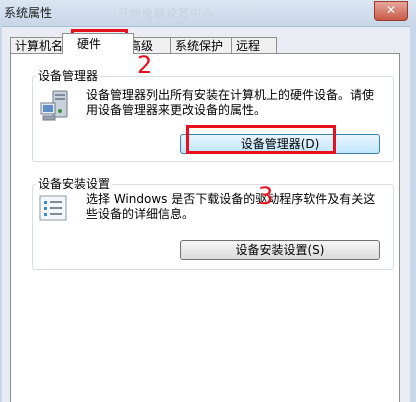 The height and width of the screenshot is (402, 416). I want to click on device-install-settings-button: 设备安装设置(S), so click(280, 250).